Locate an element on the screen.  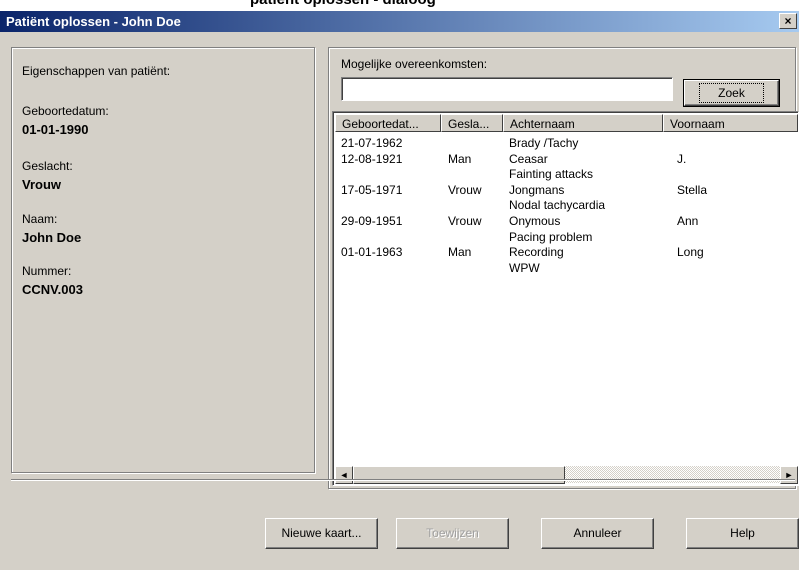
close-button: × is located at coordinates (788, 21).